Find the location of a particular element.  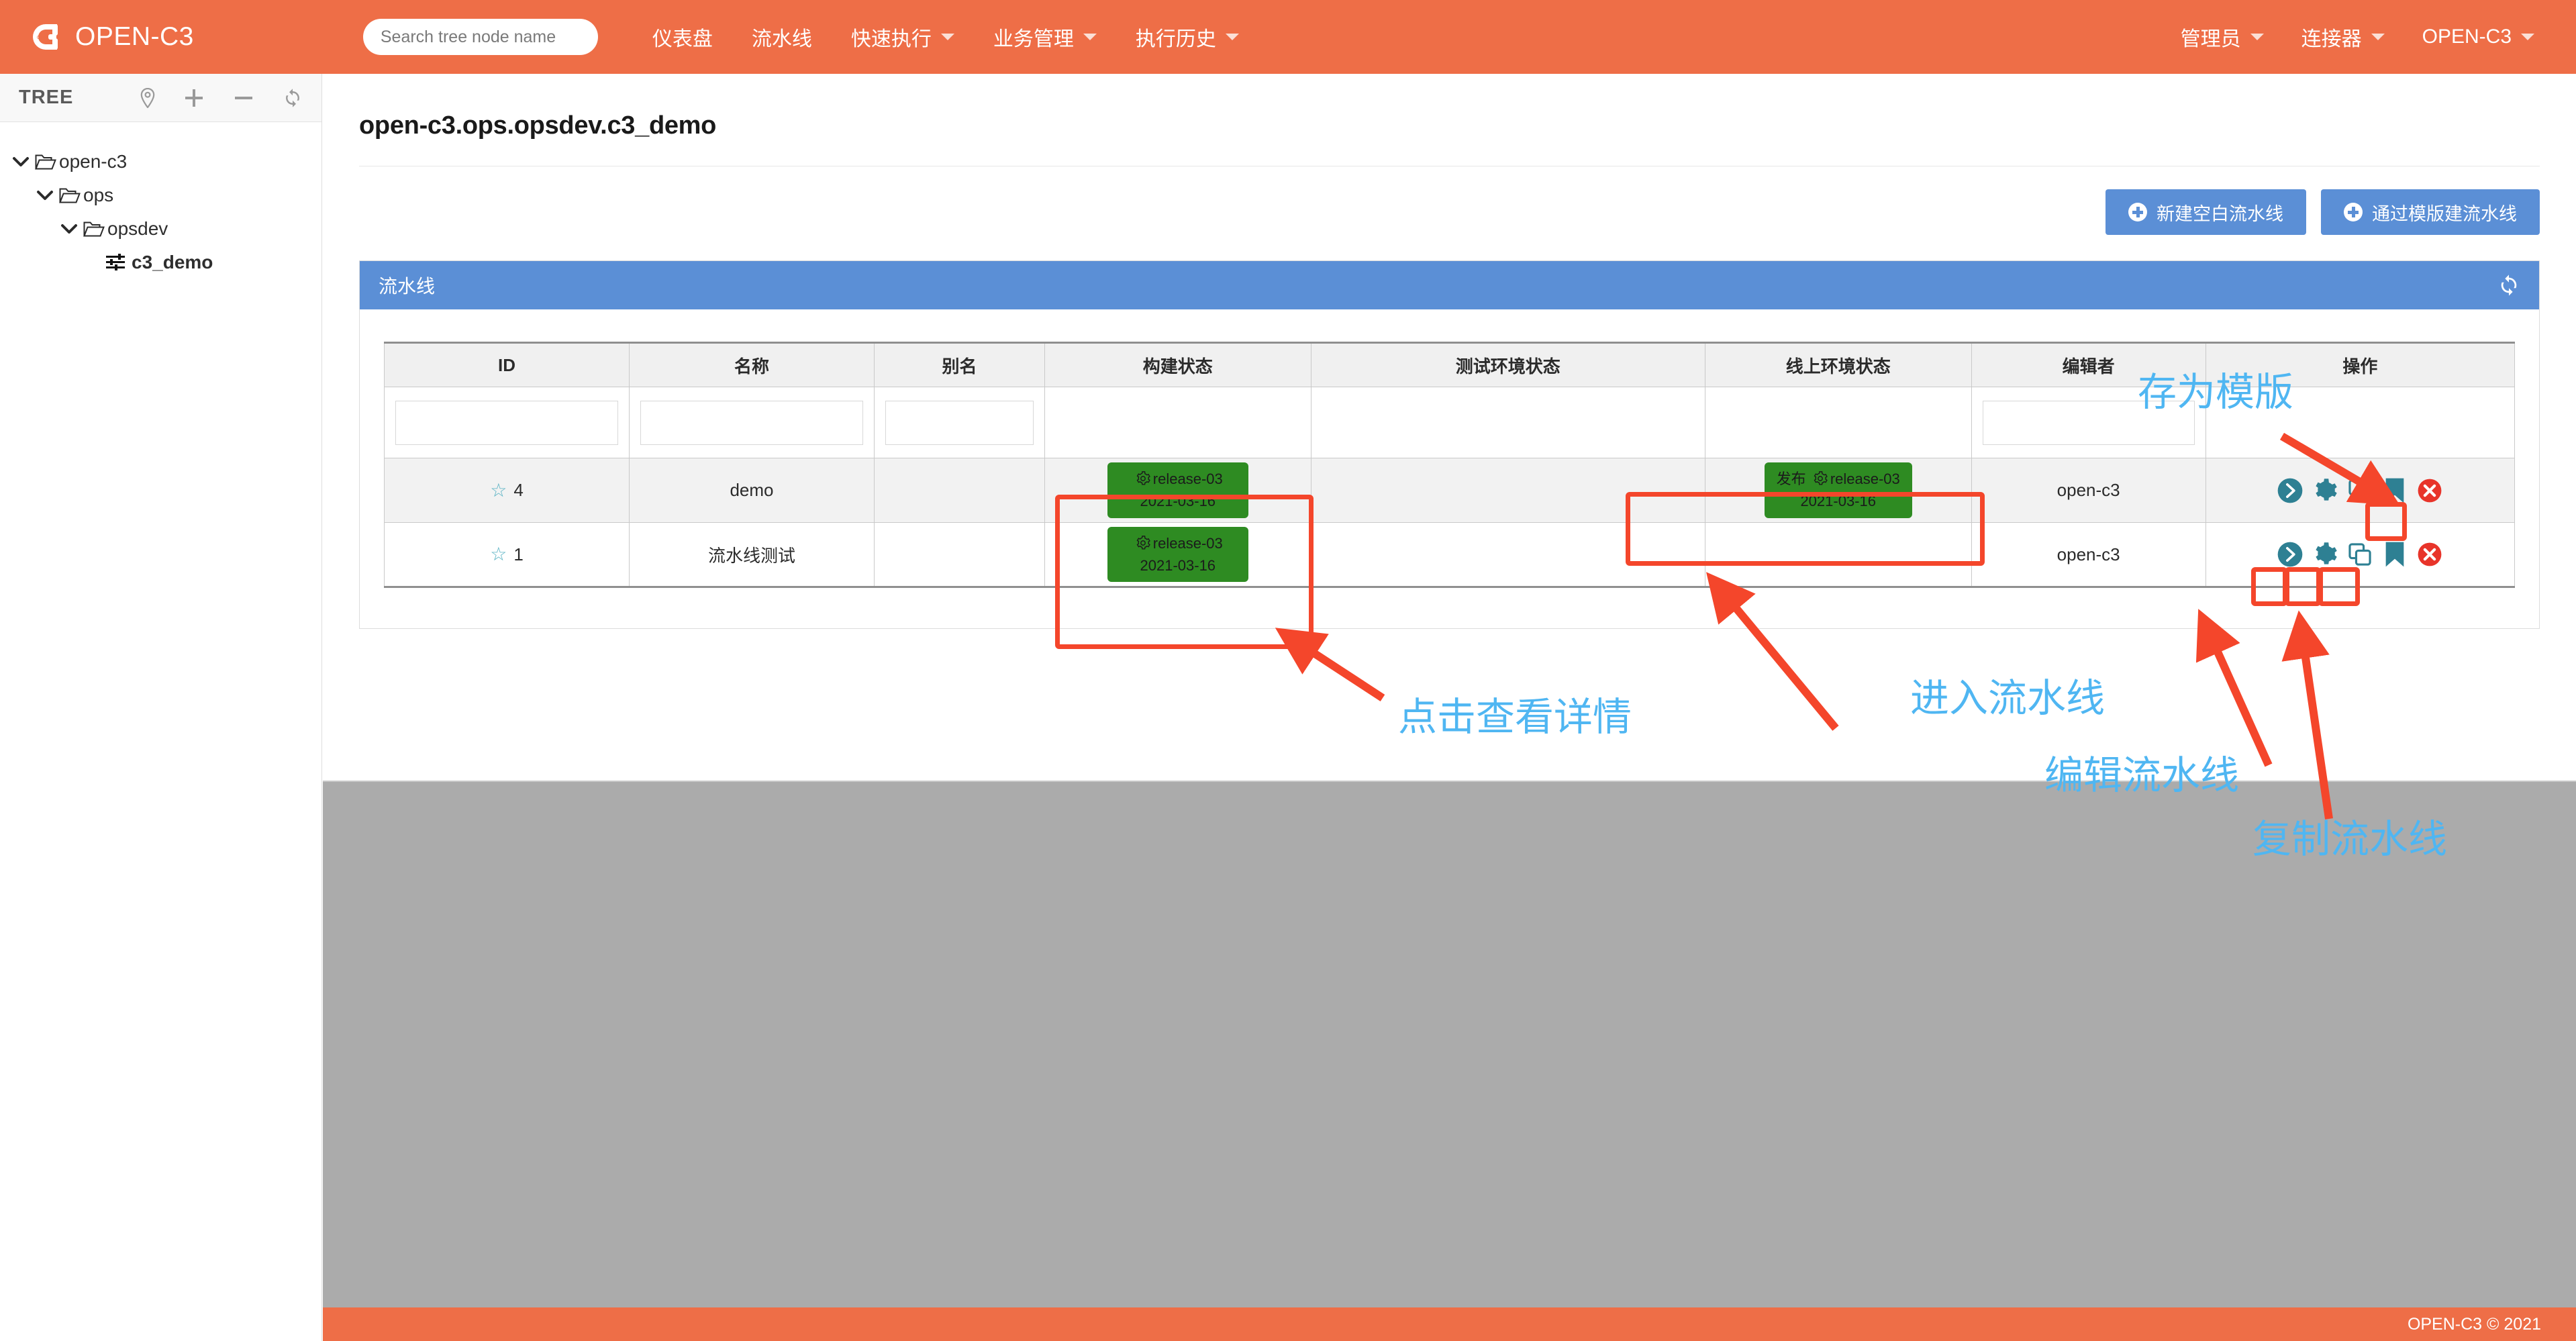

plus-icon is located at coordinates (194, 98).